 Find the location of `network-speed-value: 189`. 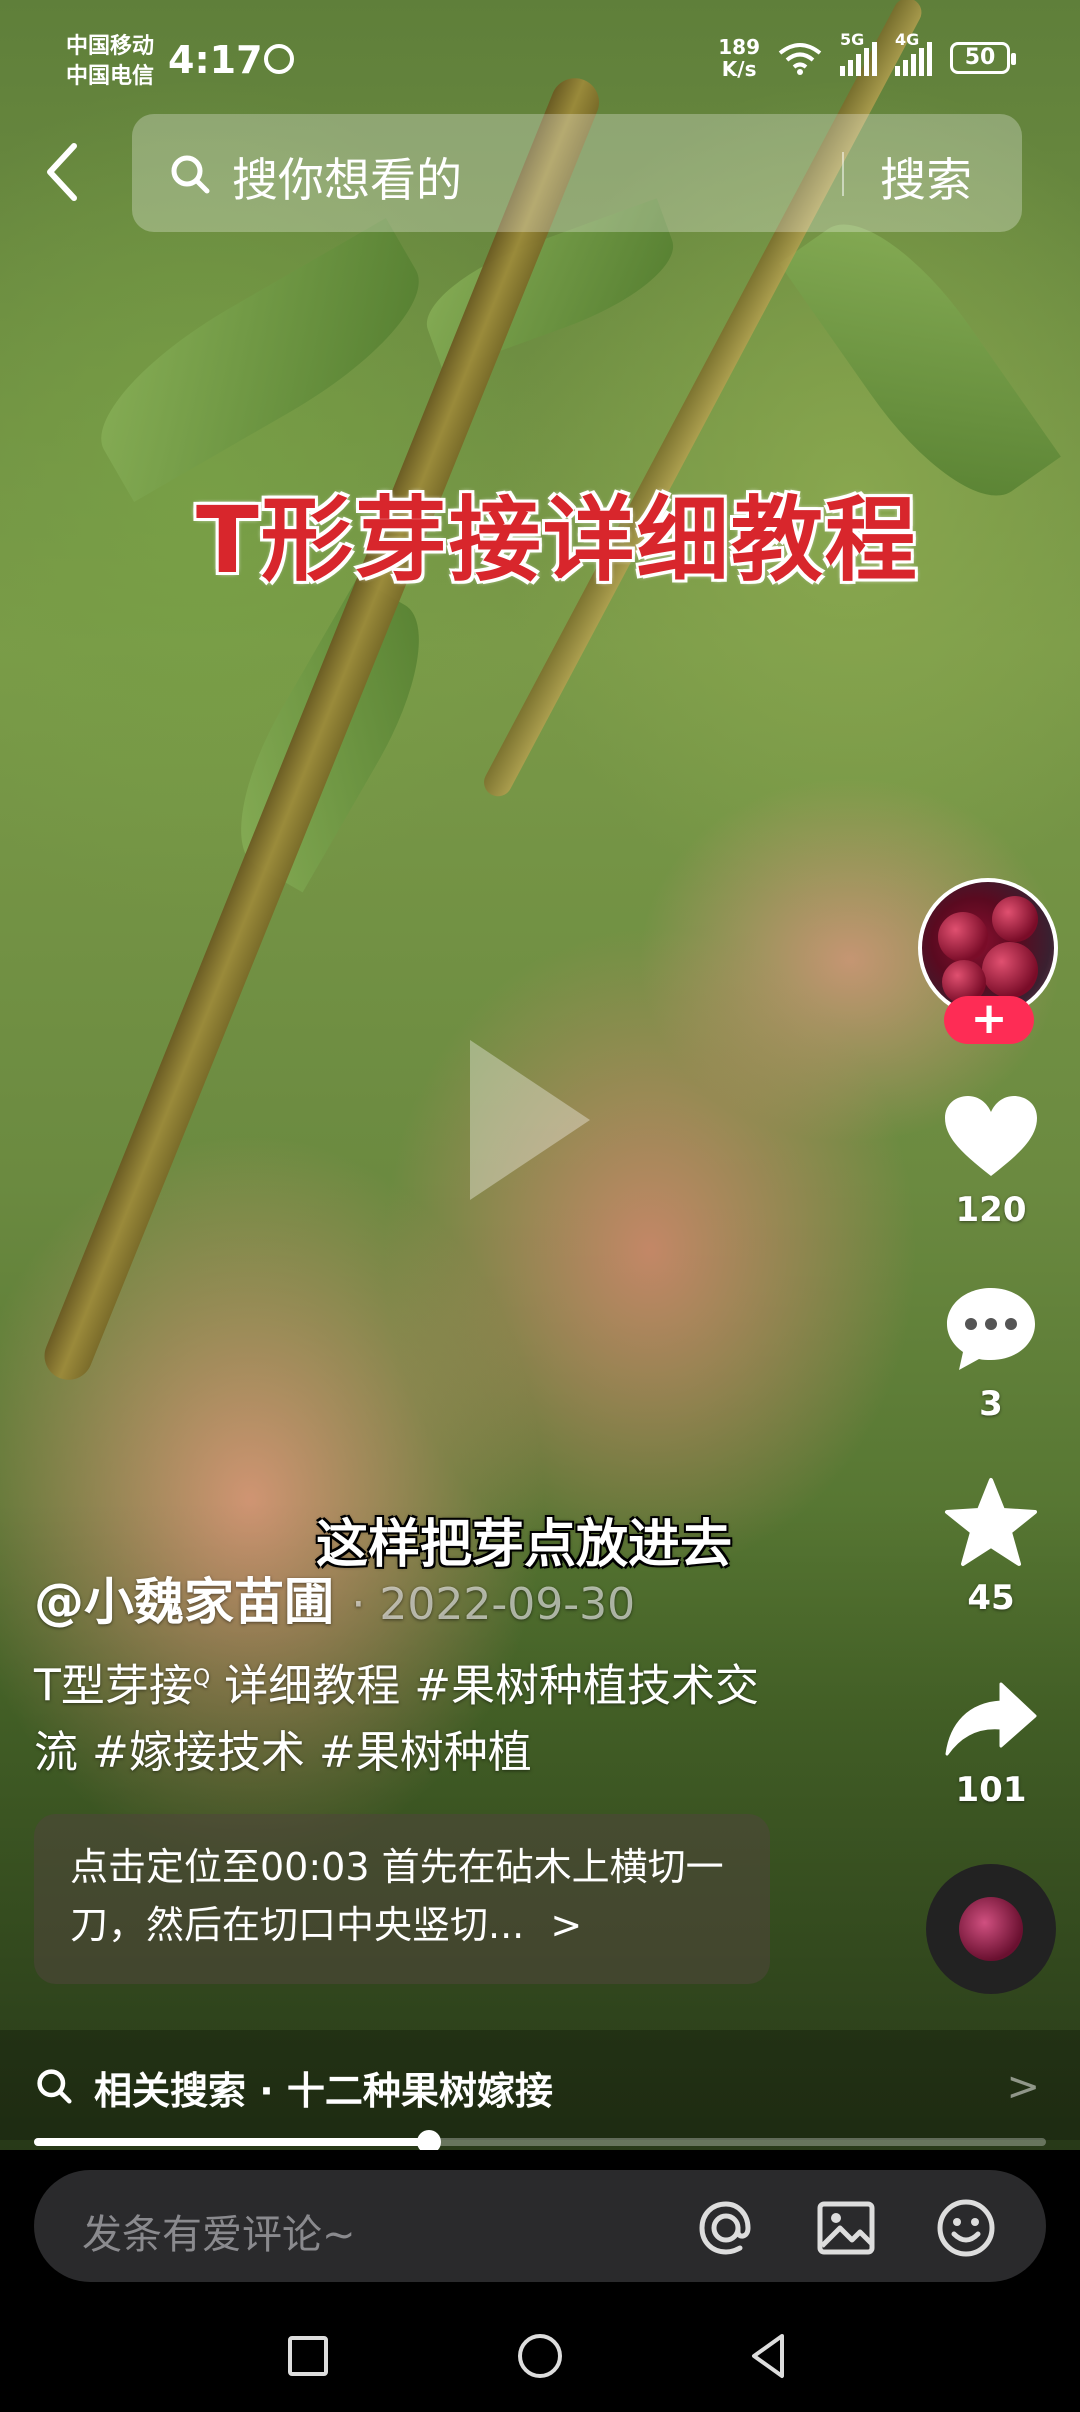

network-speed-value: 189 is located at coordinates (739, 47).